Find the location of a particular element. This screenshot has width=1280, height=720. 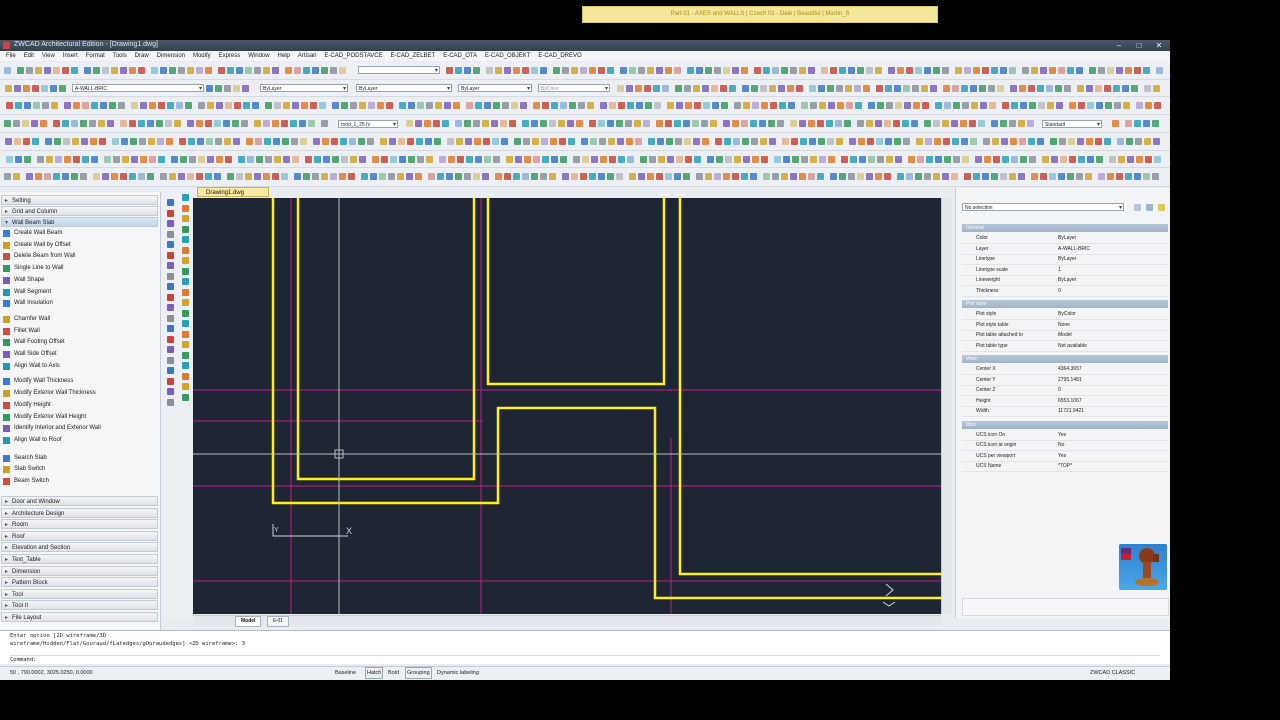

tab-model: Model is located at coordinates (248, 621).